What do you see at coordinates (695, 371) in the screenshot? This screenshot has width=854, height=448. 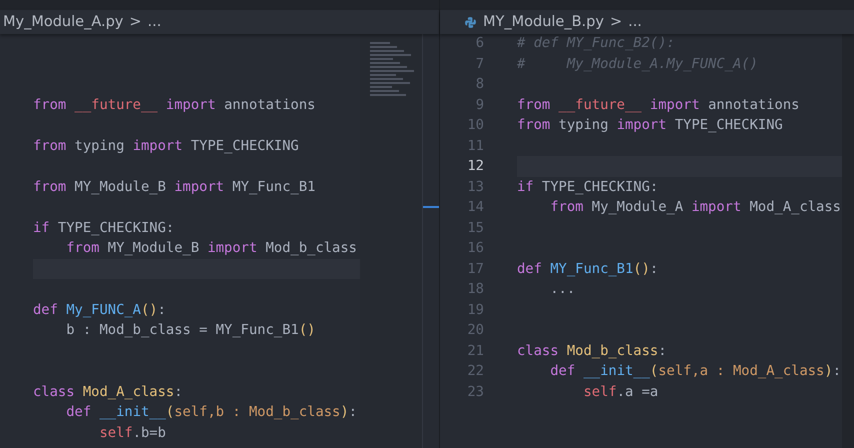 I see `code-line: def __init__(self,a : Mod_A_class):` at bounding box center [695, 371].